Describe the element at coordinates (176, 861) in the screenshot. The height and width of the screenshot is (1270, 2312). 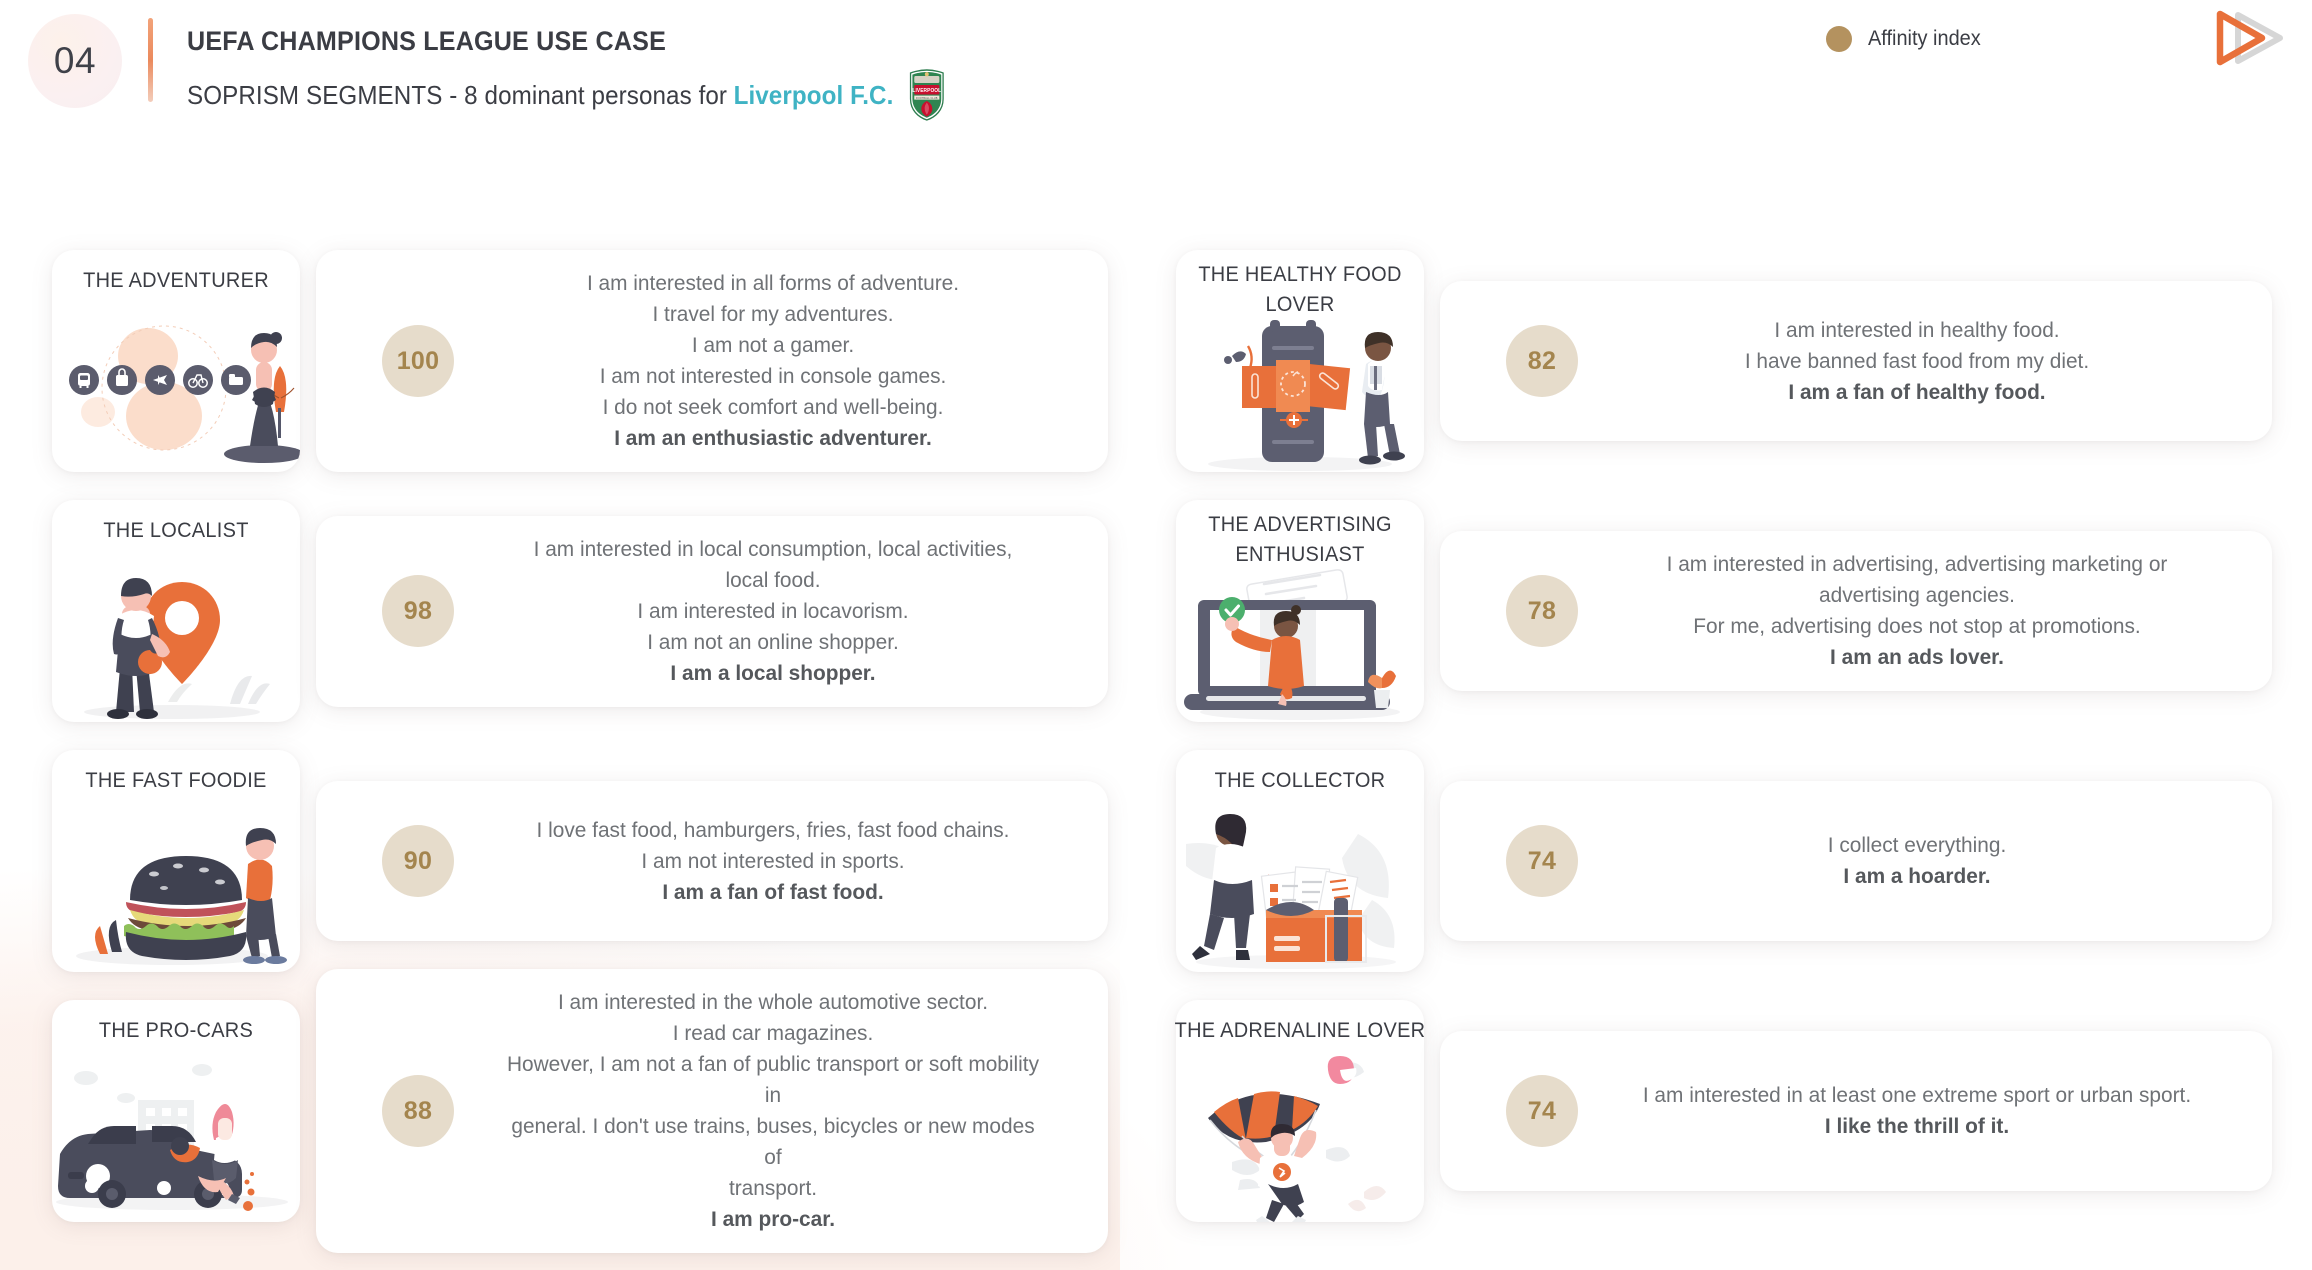
I see `persona-card-the-fast-foodie: THE FAST FOODIE` at that location.